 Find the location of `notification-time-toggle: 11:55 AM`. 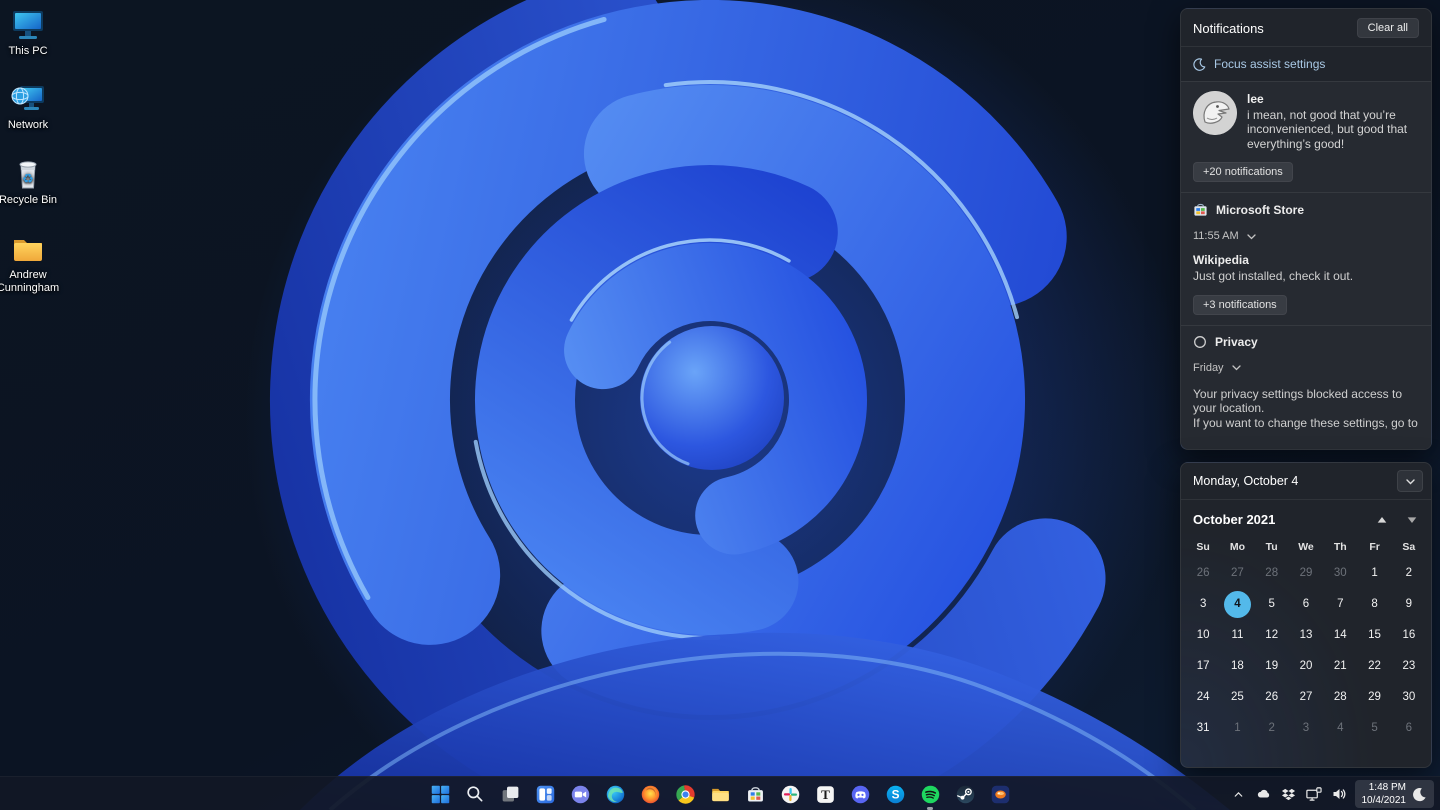

notification-time-toggle: 11:55 AM is located at coordinates (1306, 236).